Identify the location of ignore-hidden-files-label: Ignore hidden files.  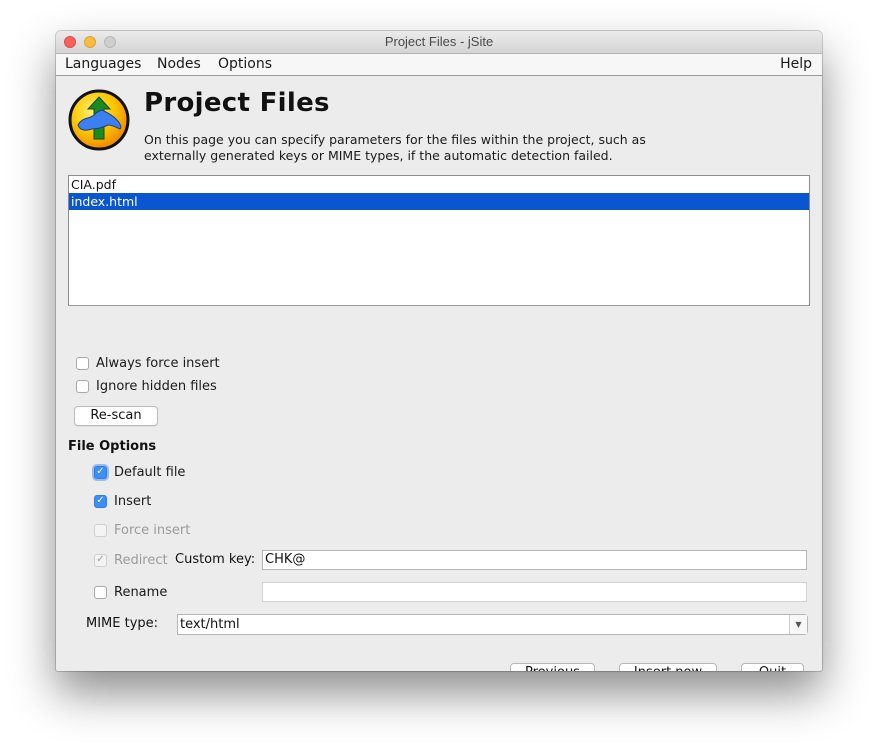
(156, 386).